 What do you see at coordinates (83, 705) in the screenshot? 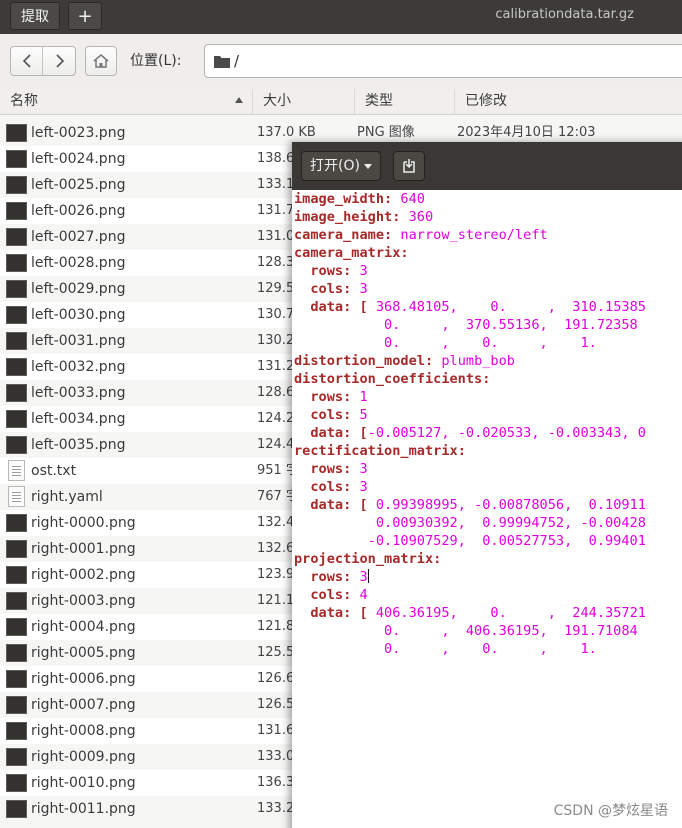
I see `file-name: right-0007.png` at bounding box center [83, 705].